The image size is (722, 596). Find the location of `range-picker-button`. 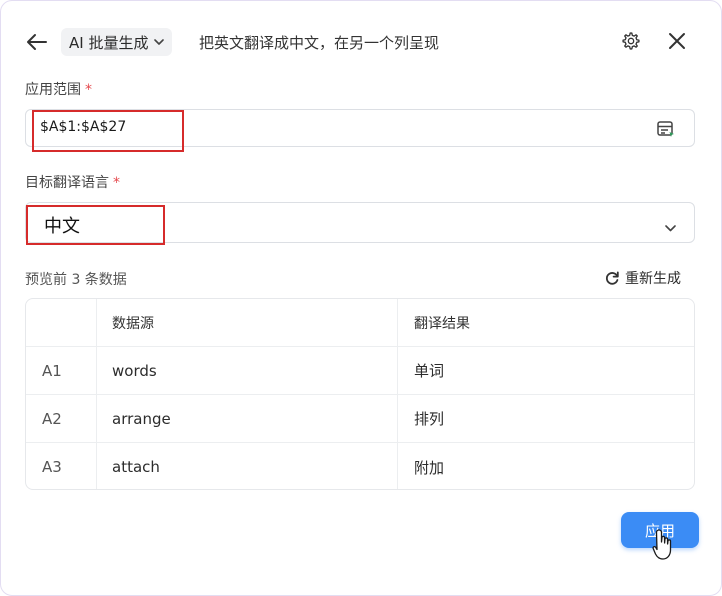

range-picker-button is located at coordinates (666, 129).